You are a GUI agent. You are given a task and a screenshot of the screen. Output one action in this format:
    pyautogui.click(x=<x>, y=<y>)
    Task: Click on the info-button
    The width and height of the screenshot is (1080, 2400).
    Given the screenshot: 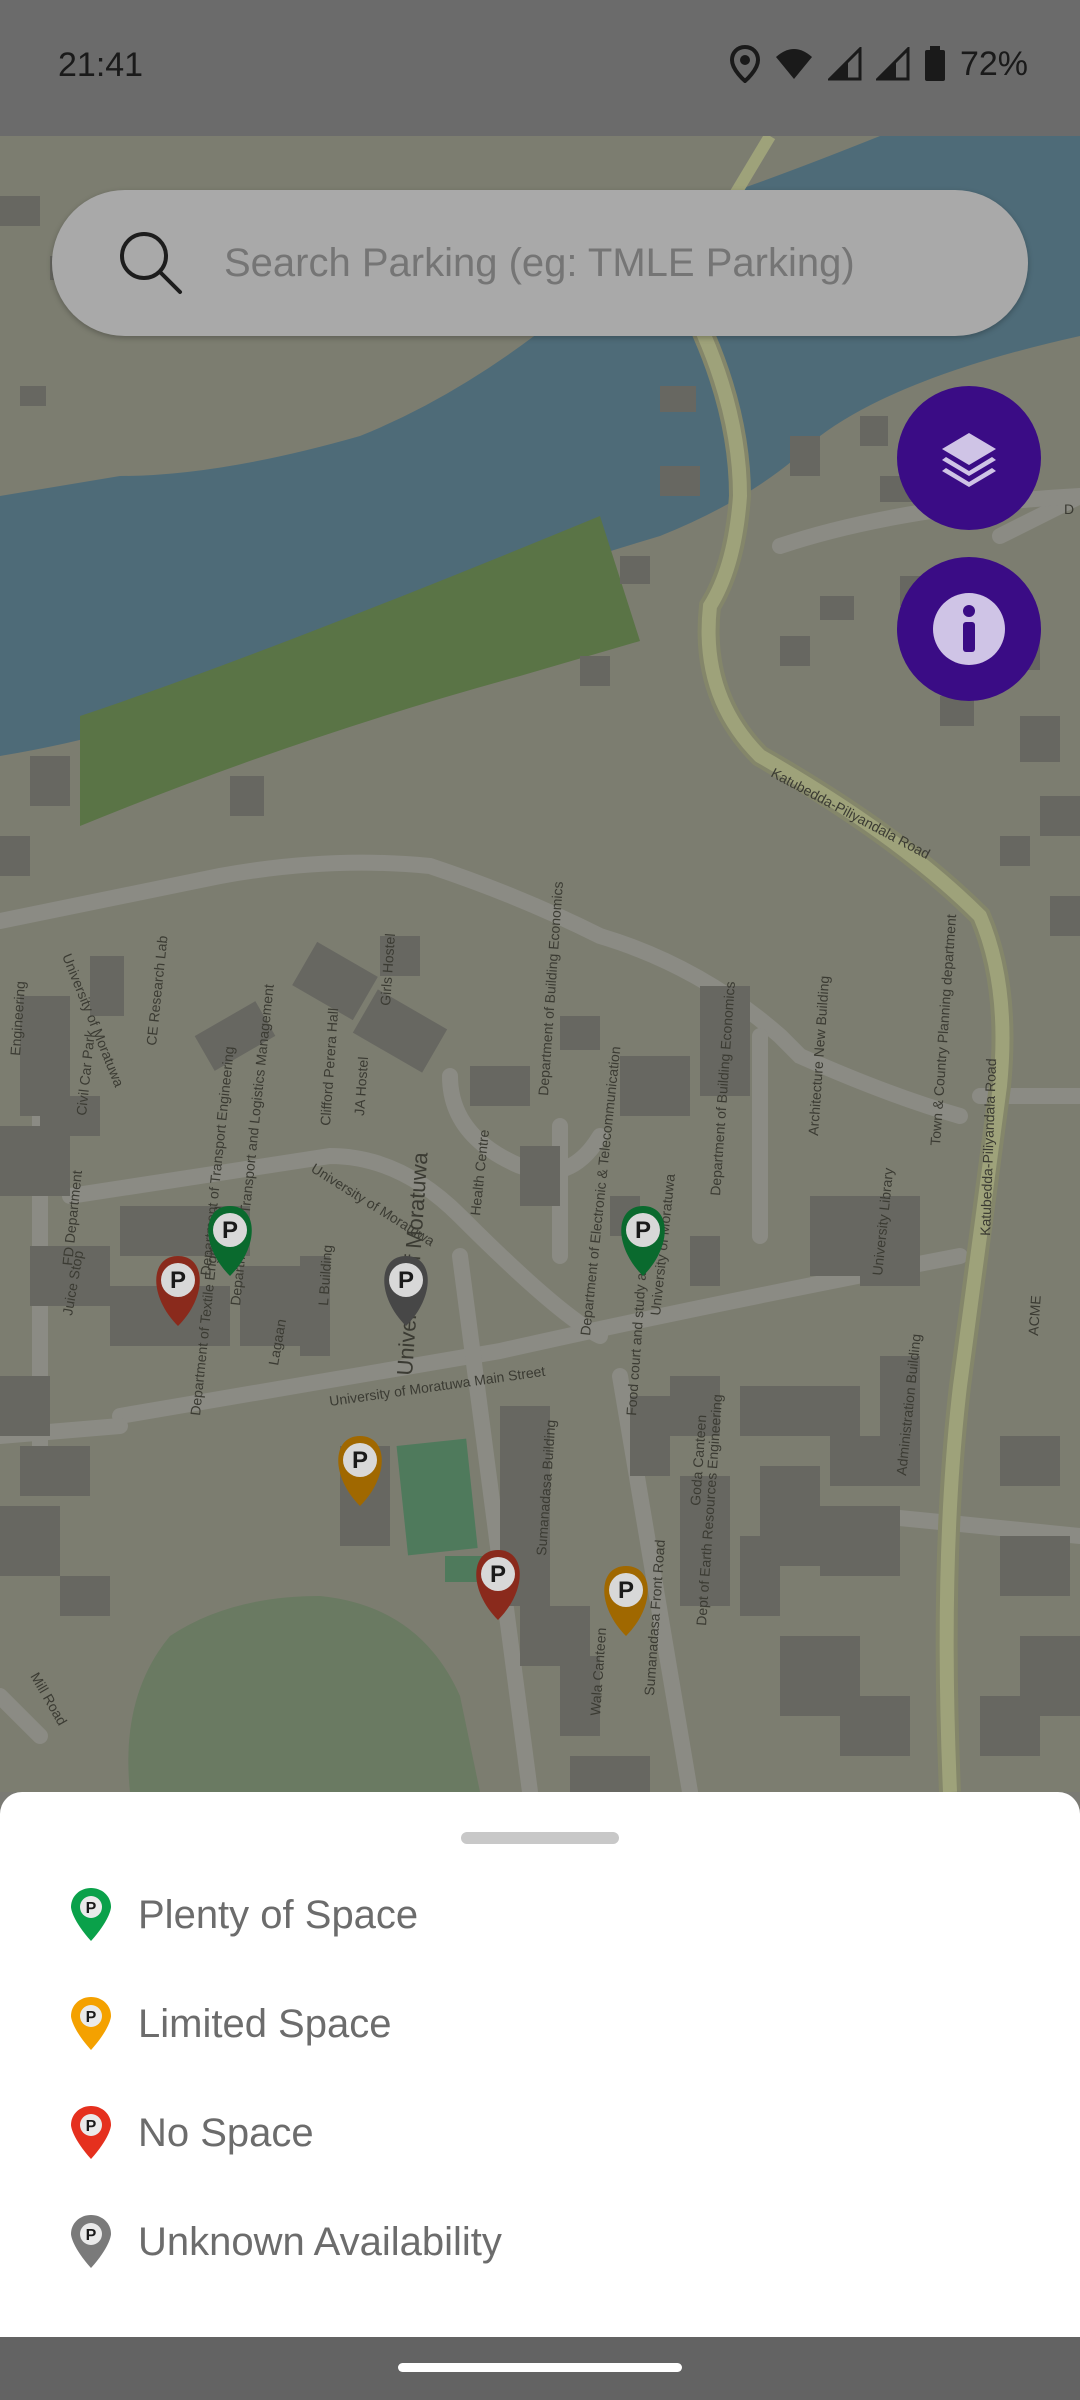 What is the action you would take?
    pyautogui.click(x=969, y=629)
    